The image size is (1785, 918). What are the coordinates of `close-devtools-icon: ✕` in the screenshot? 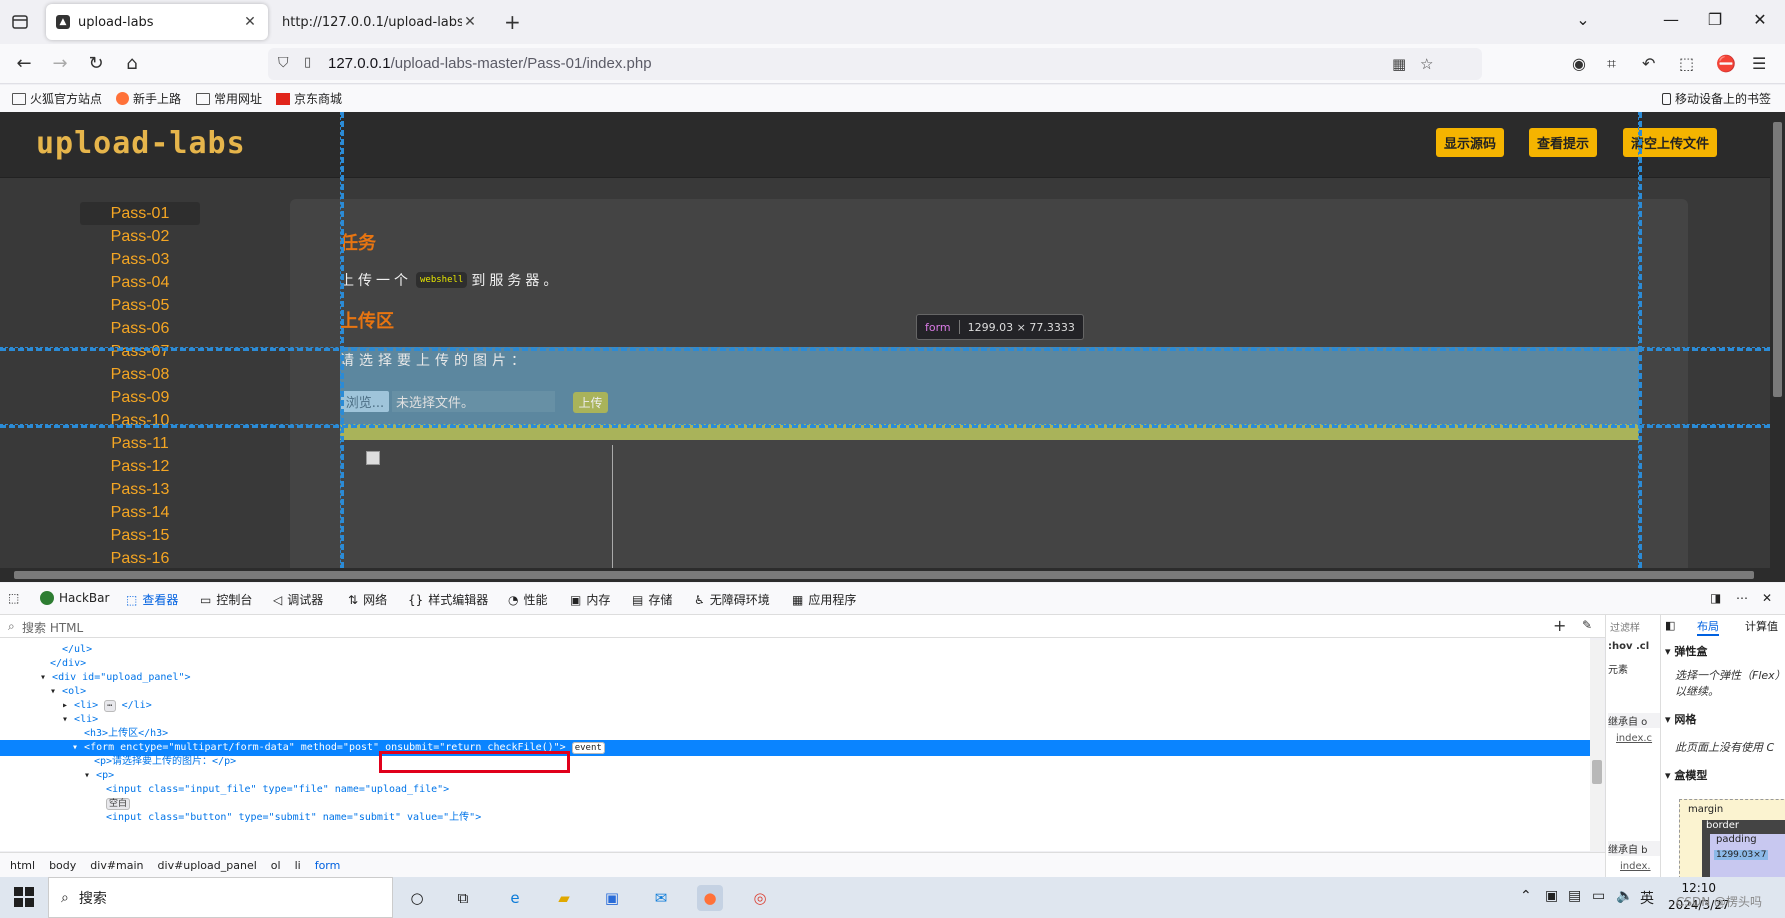 It's located at (1767, 598).